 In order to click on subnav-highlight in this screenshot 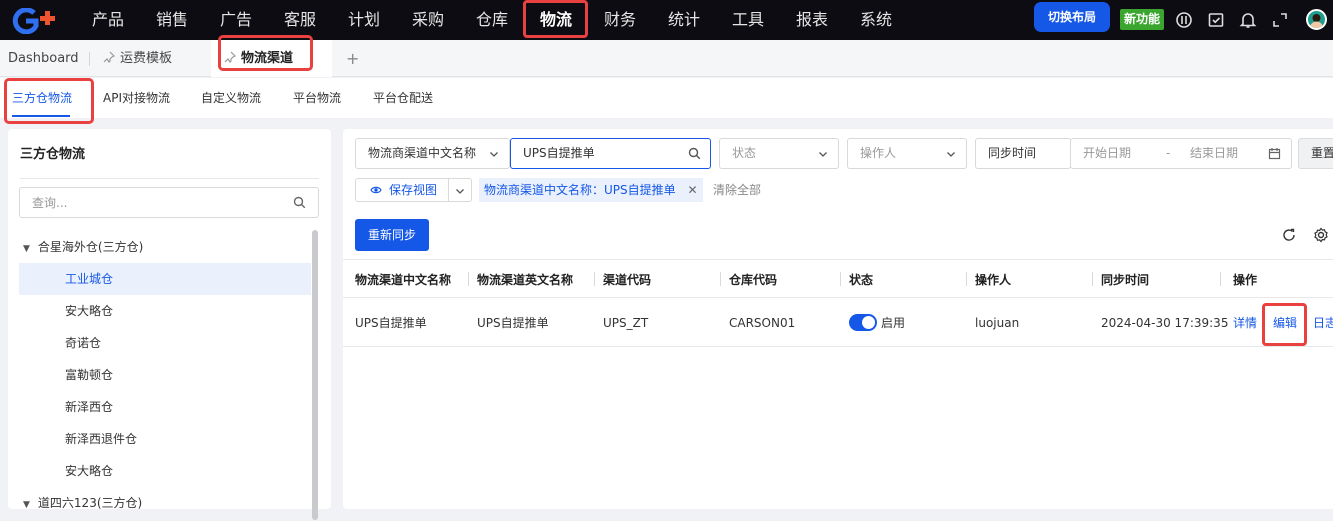, I will do `click(49, 101)`.